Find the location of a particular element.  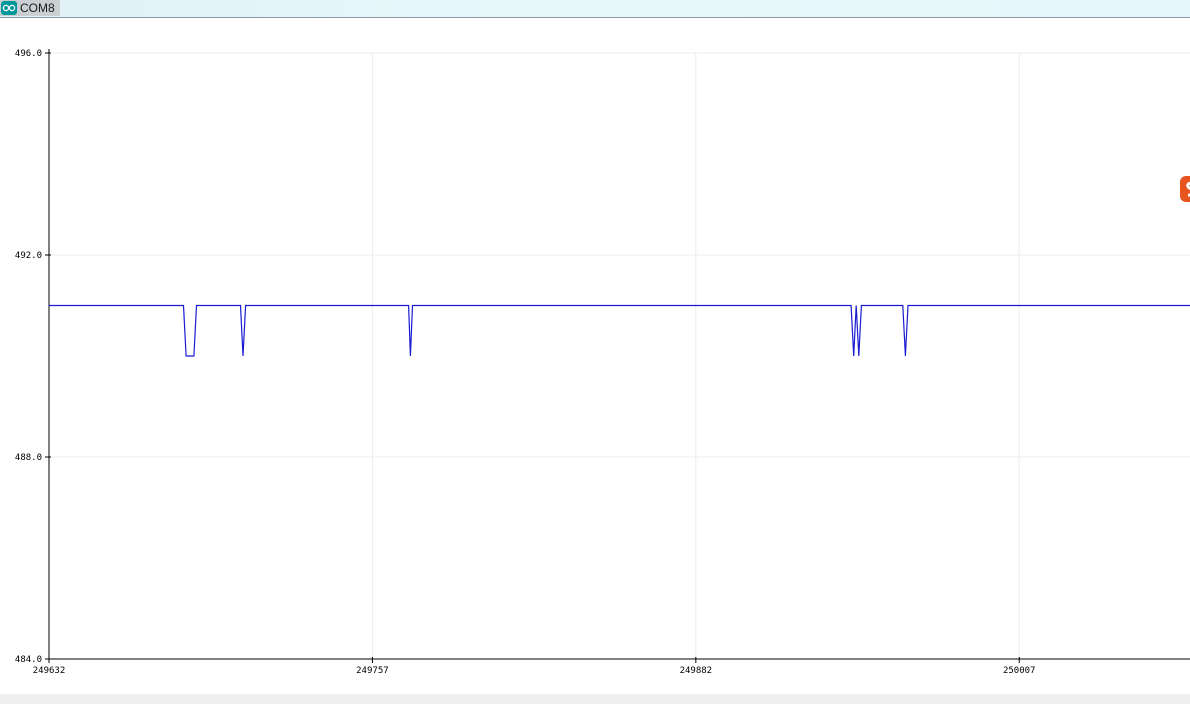

x-tick-label: 249757 is located at coordinates (372, 671).